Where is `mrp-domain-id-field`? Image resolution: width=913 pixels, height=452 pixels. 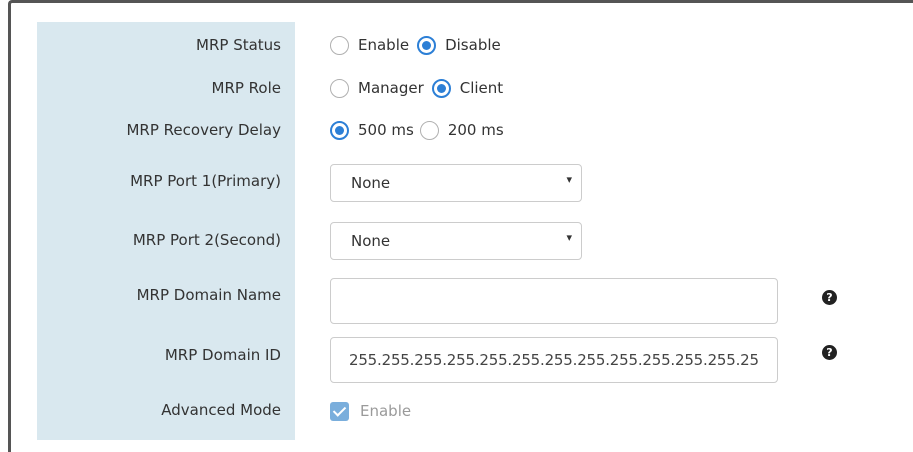
mrp-domain-id-field is located at coordinates (554, 360).